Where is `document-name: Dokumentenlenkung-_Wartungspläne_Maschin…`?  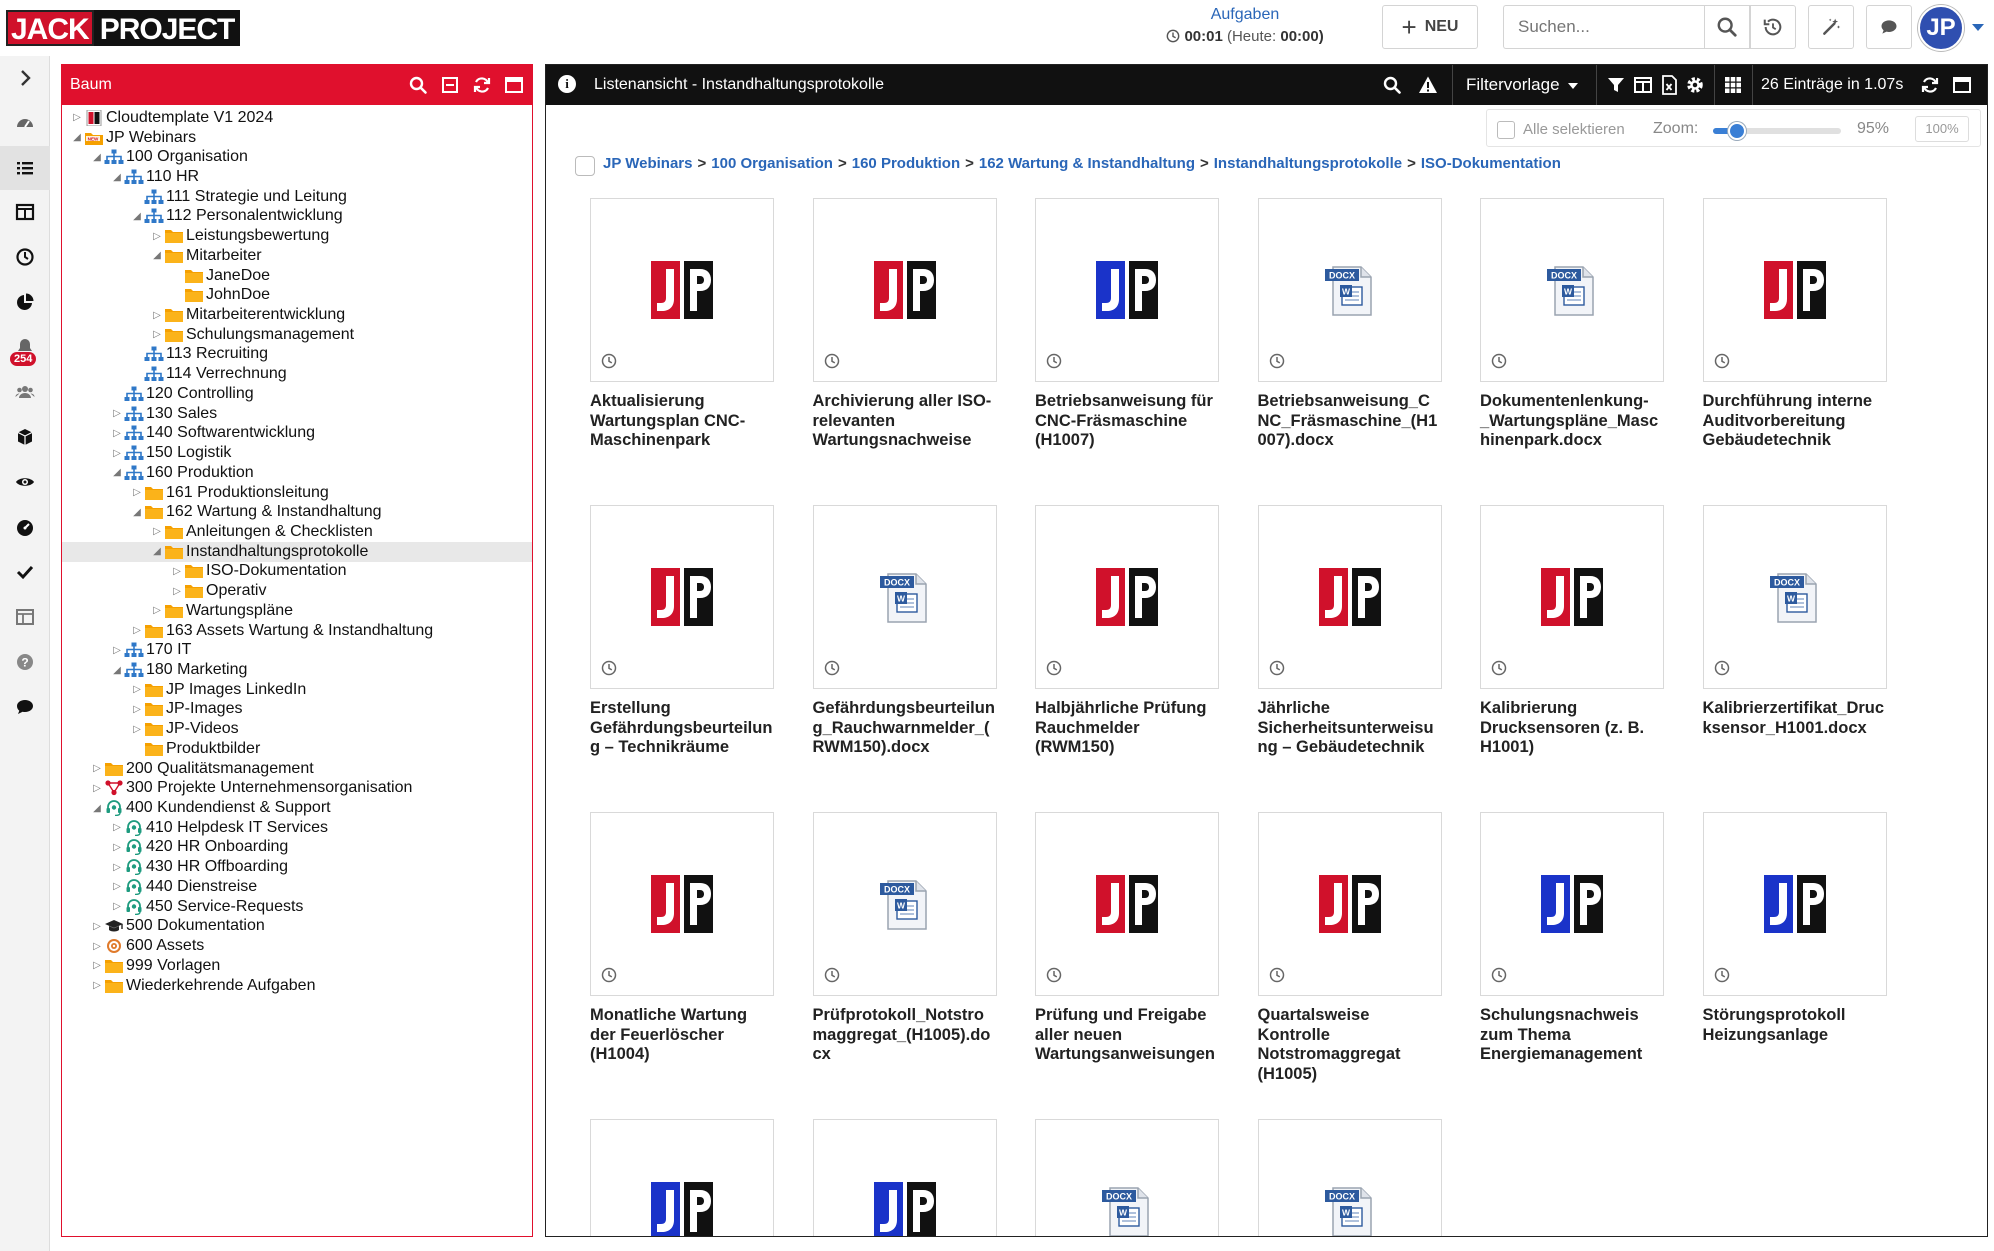
document-name: Dokumentenlenkung-_Wartungspläne_Maschin… is located at coordinates (1572, 421).